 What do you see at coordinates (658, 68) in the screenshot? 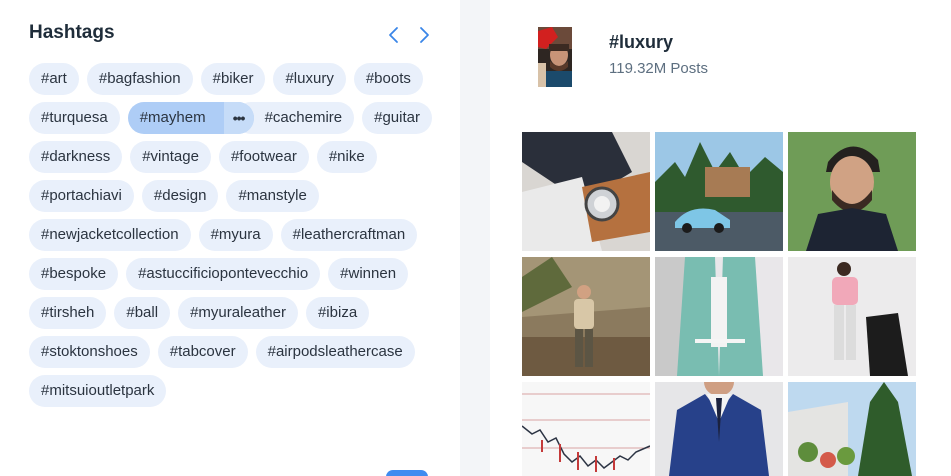
I see `post-count: 119.32M Posts` at bounding box center [658, 68].